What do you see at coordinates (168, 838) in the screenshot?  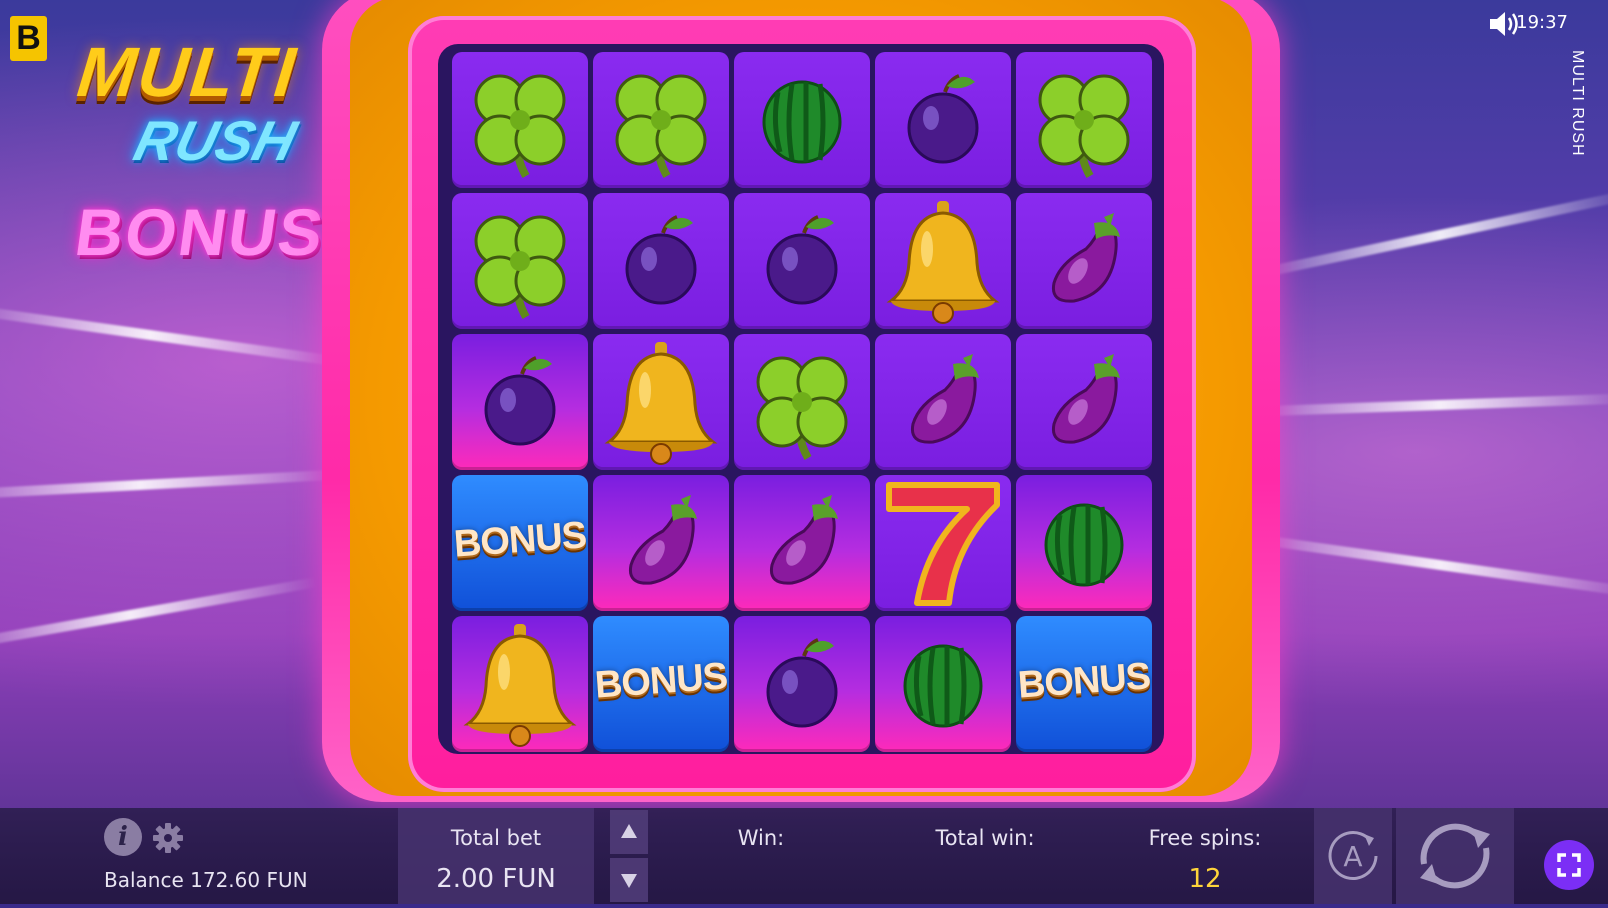 I see `gear-icon` at bounding box center [168, 838].